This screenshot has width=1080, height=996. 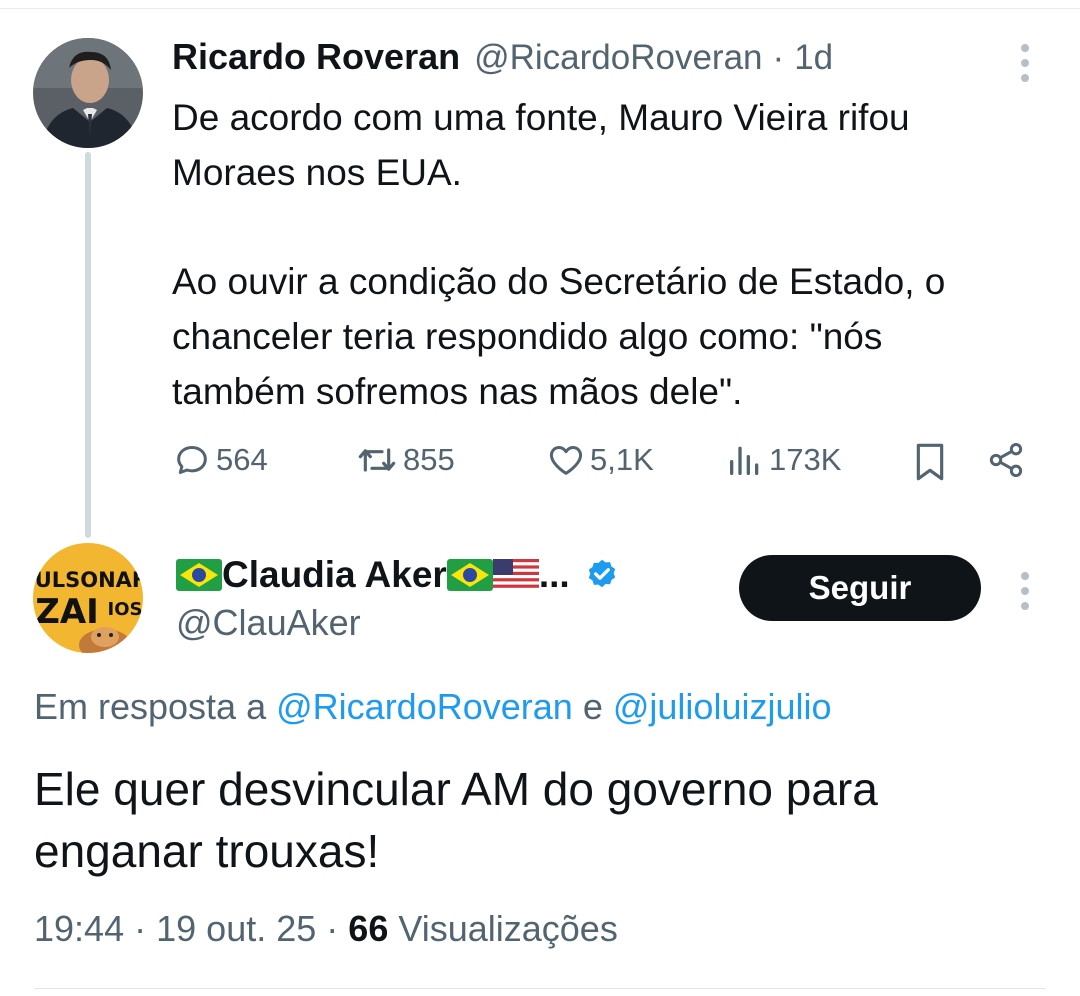 I want to click on bookmark-button, so click(x=930, y=462).